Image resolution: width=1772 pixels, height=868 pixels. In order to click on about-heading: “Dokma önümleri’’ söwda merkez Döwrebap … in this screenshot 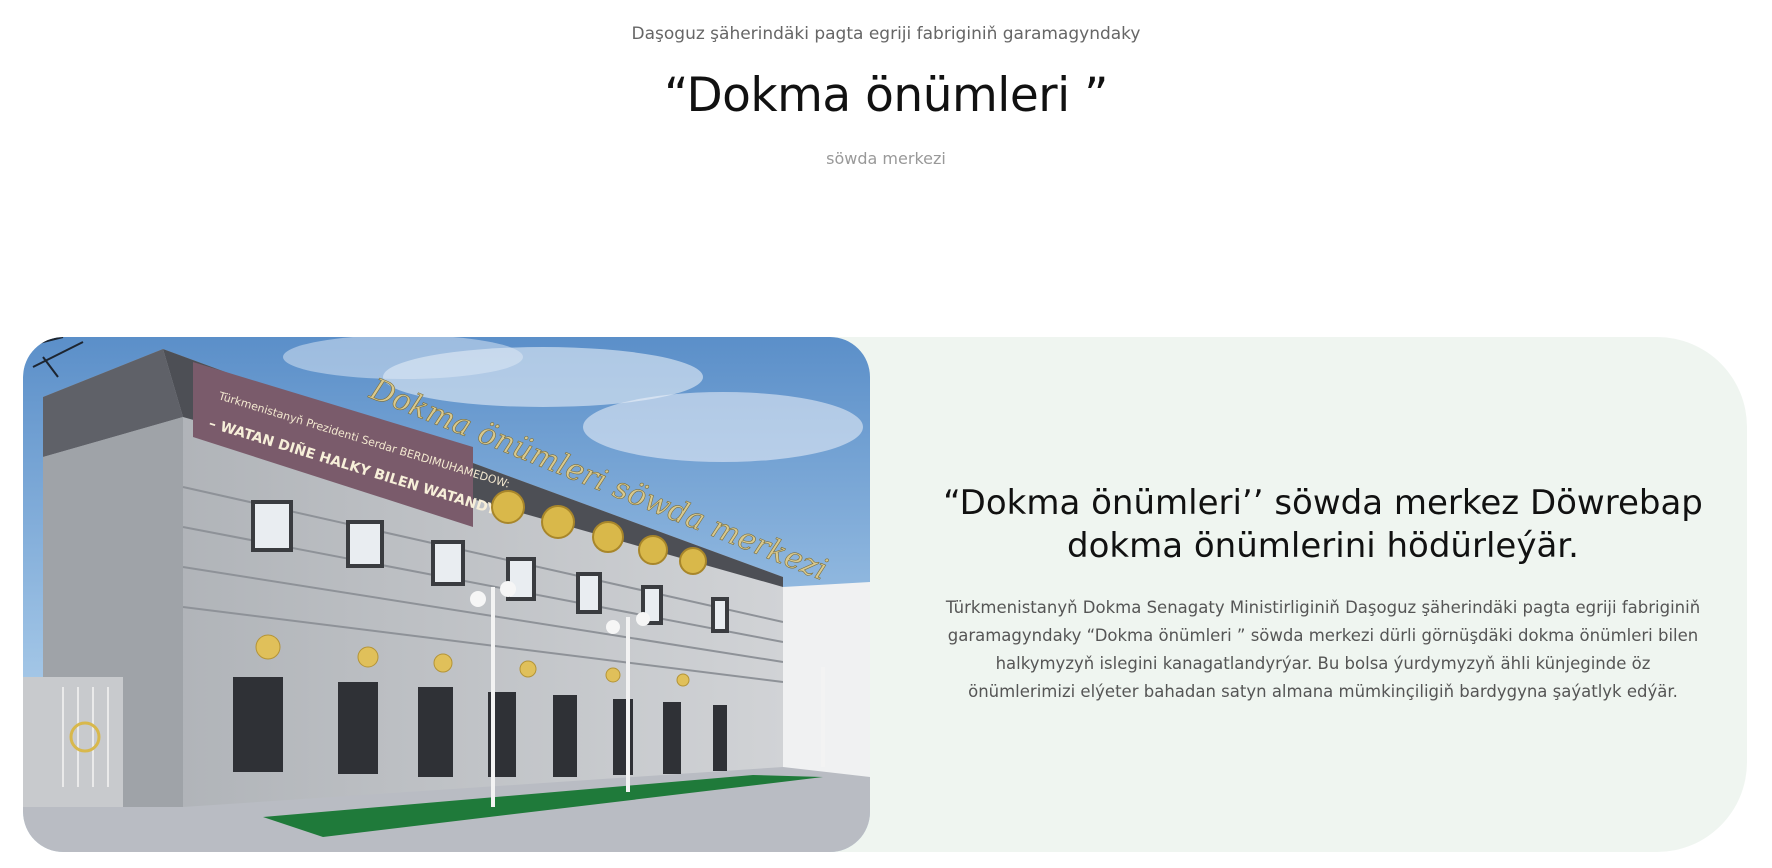, I will do `click(1323, 524)`.